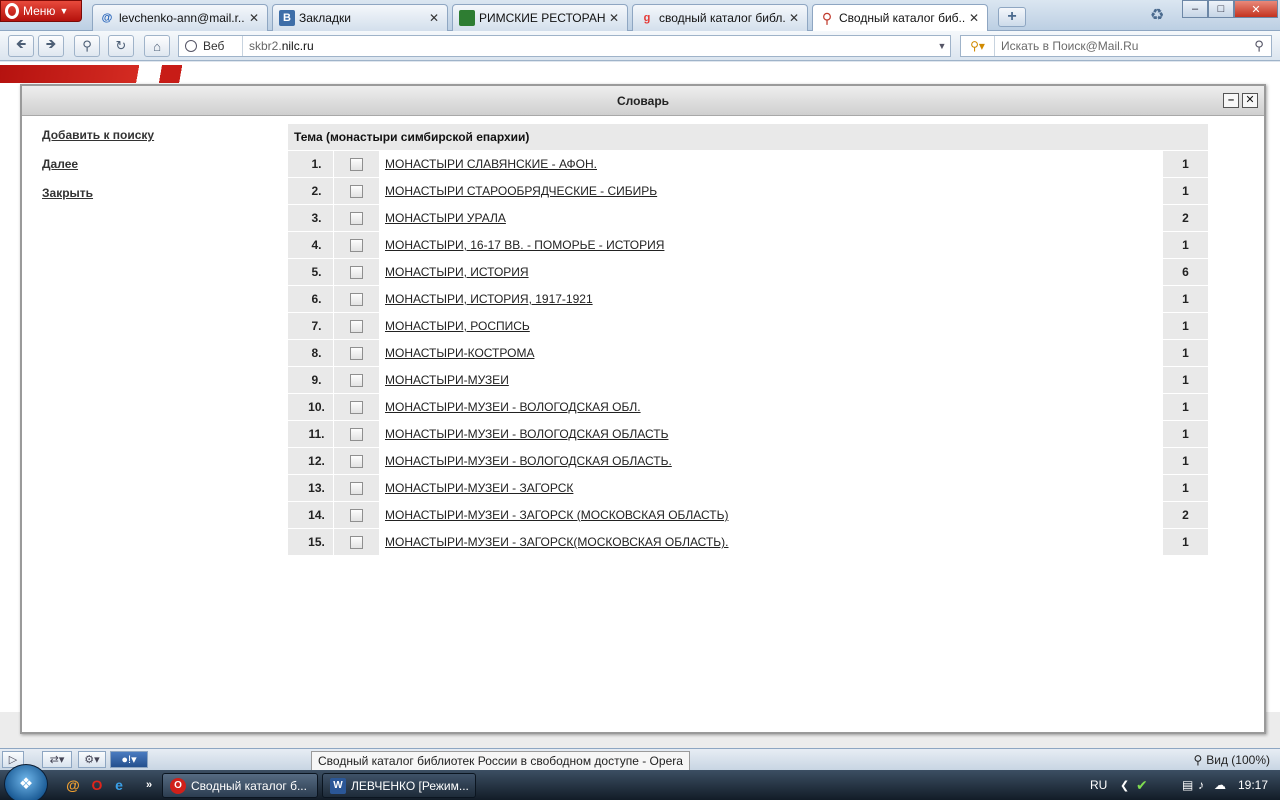 This screenshot has height=800, width=1280. What do you see at coordinates (157, 46) in the screenshot?
I see `home-button: ⌂` at bounding box center [157, 46].